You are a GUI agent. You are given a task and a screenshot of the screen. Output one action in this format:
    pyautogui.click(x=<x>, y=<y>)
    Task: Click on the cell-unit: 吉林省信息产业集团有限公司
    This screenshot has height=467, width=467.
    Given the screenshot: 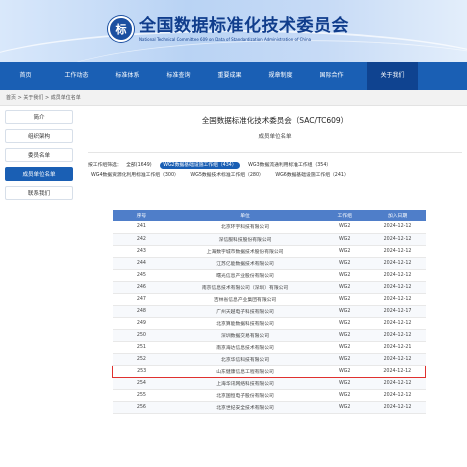 What is the action you would take?
    pyautogui.click(x=245, y=299)
    